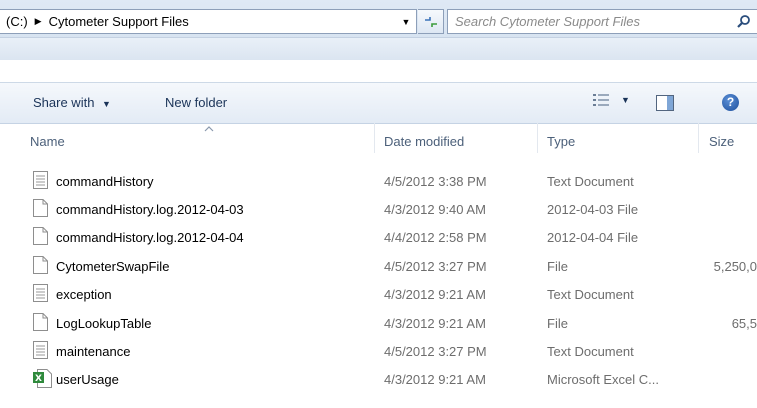 The height and width of the screenshot is (408, 757). Describe the element at coordinates (435, 209) in the screenshot. I see `file-date: 4/3/2012 9:40 AM` at that location.